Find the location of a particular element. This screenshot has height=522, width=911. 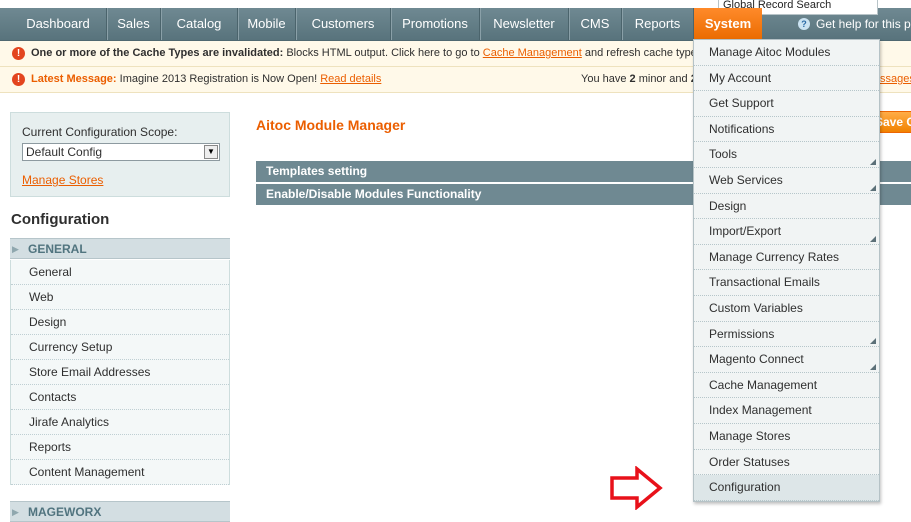

menu-item: Get Support is located at coordinates (786, 104).